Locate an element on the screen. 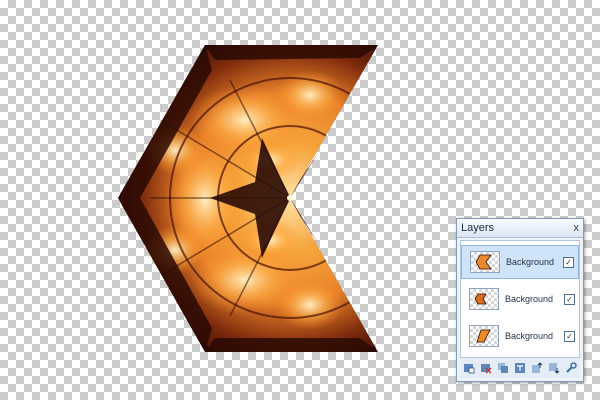 This screenshot has width=600, height=400. duplicate-layer-icon is located at coordinates (503, 368).